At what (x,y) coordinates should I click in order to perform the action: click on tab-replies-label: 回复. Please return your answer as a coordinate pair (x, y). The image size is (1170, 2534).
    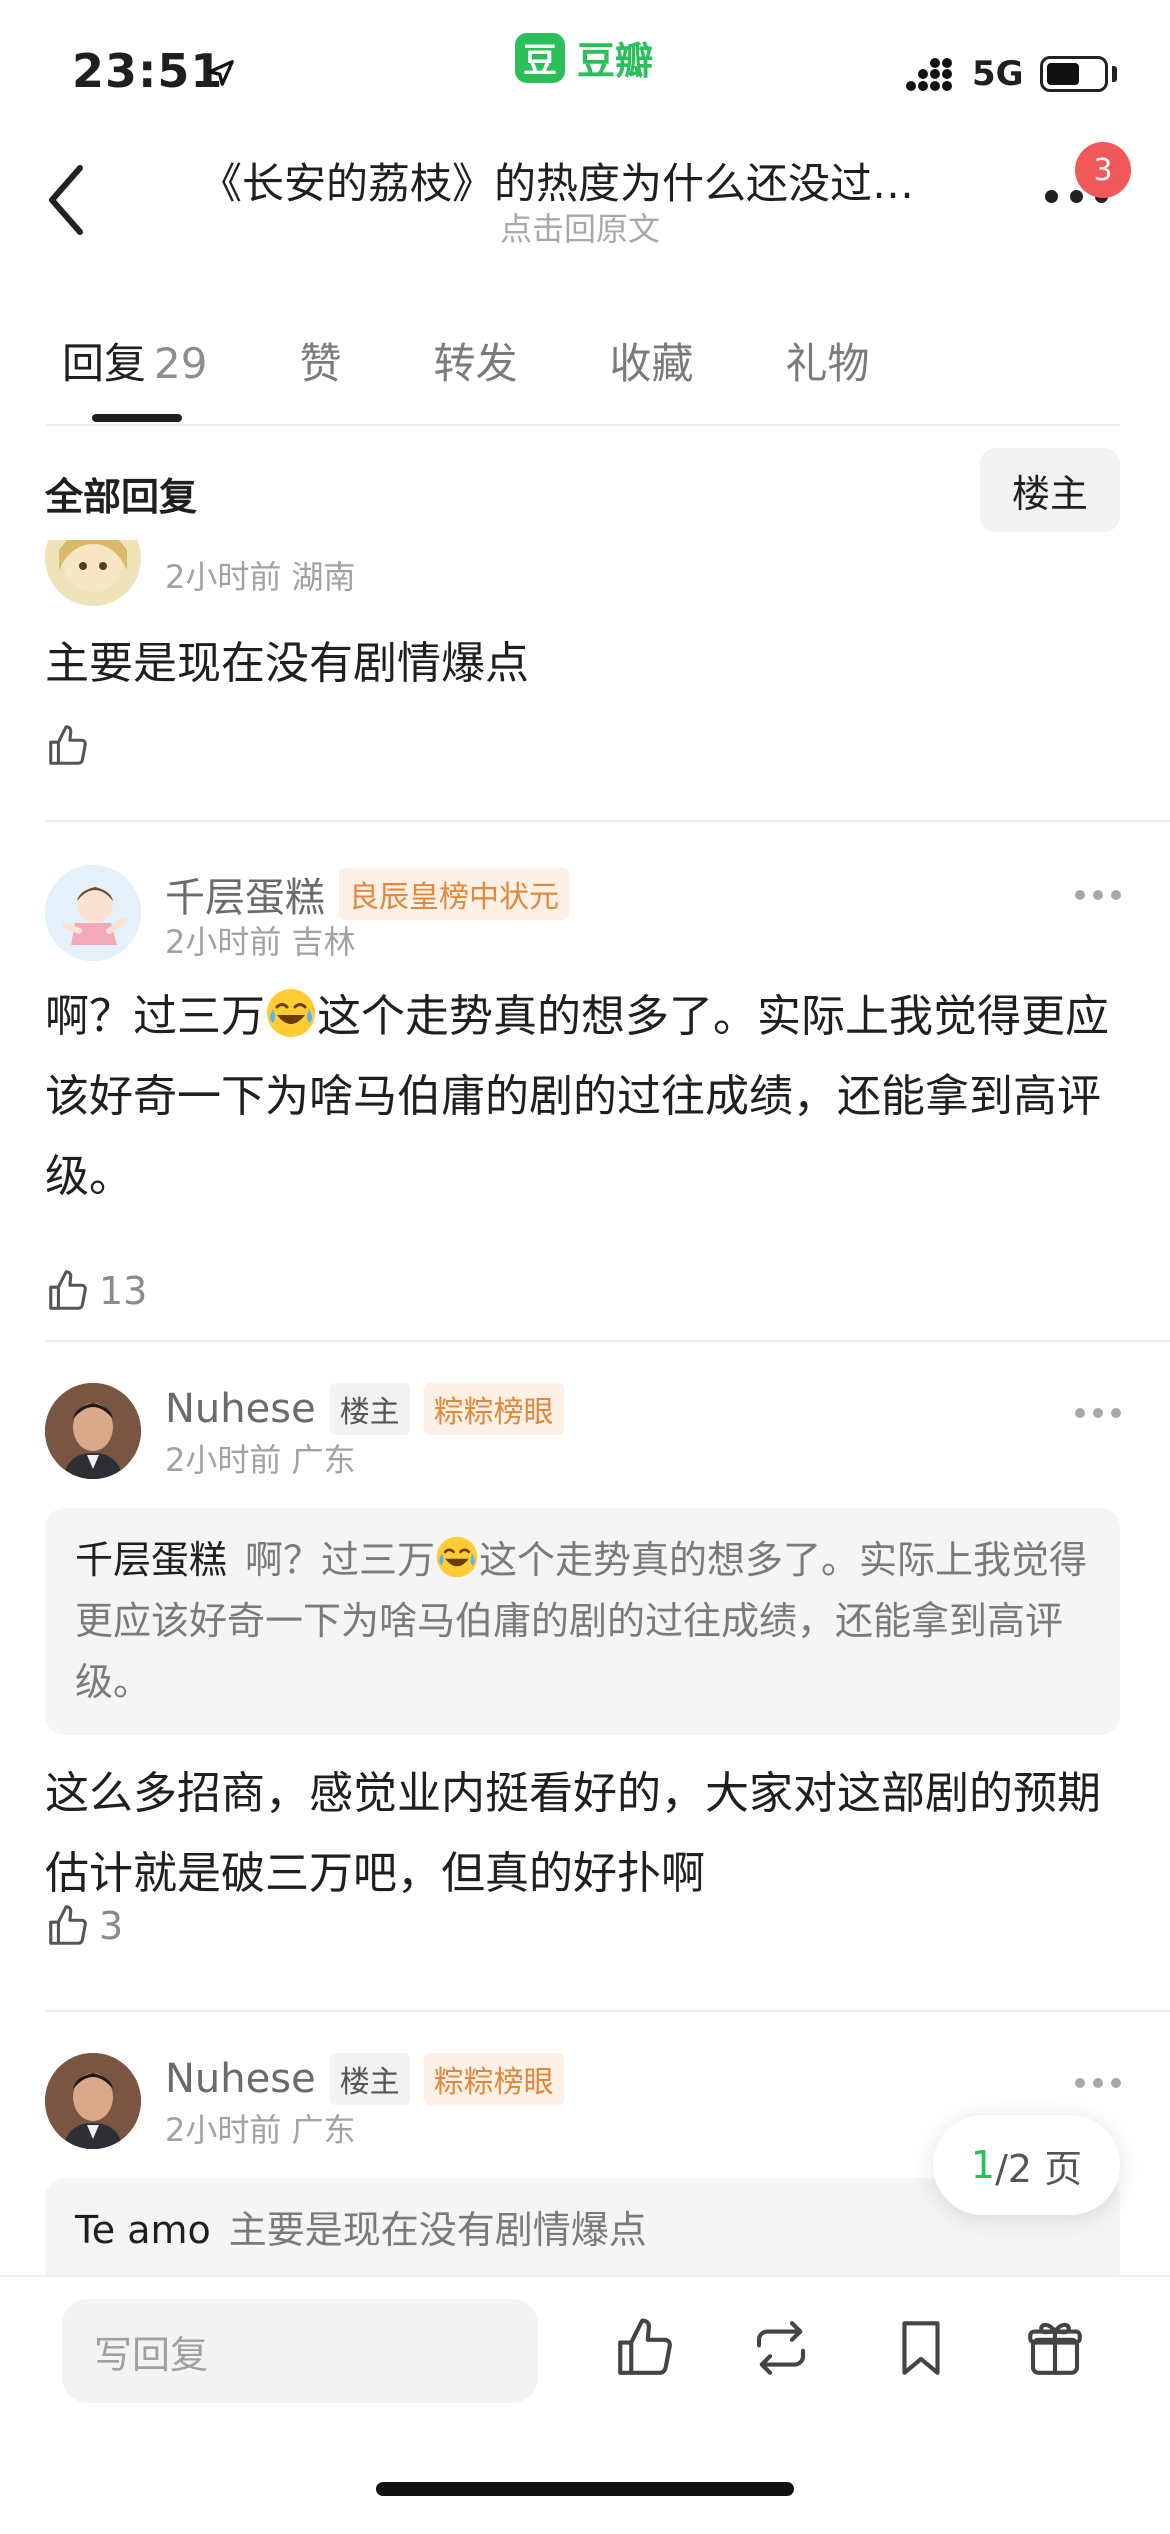
    Looking at the image, I should click on (104, 363).